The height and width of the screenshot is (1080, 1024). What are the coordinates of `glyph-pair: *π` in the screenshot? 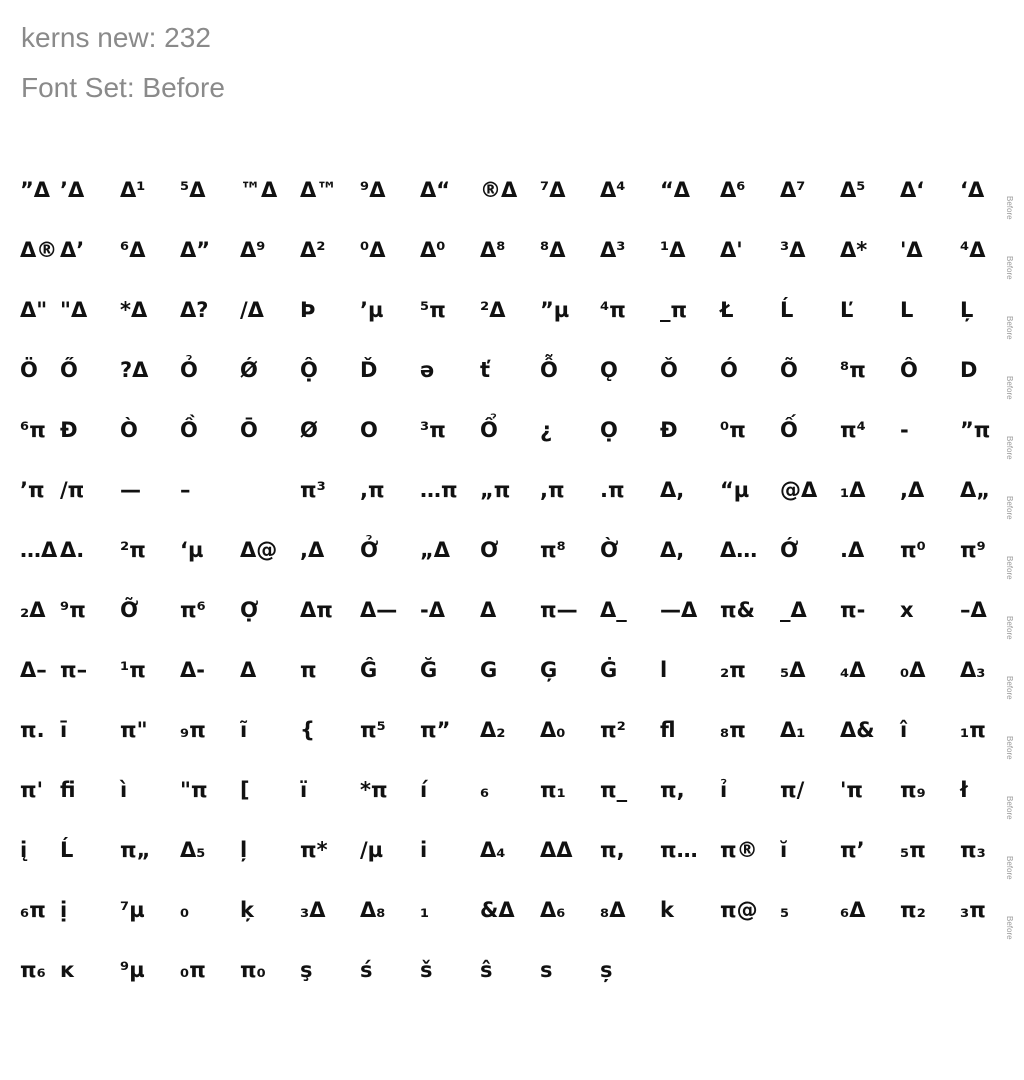 It's located at (374, 790).